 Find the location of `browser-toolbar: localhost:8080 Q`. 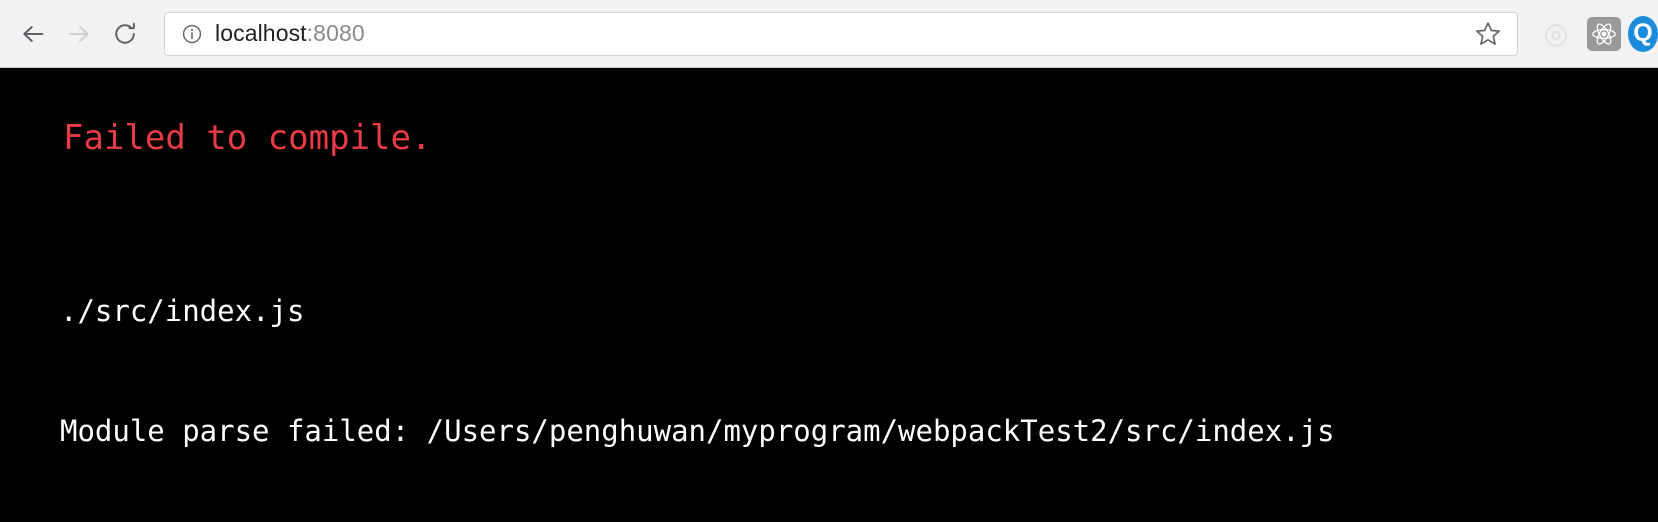

browser-toolbar: localhost:8080 Q is located at coordinates (829, 34).